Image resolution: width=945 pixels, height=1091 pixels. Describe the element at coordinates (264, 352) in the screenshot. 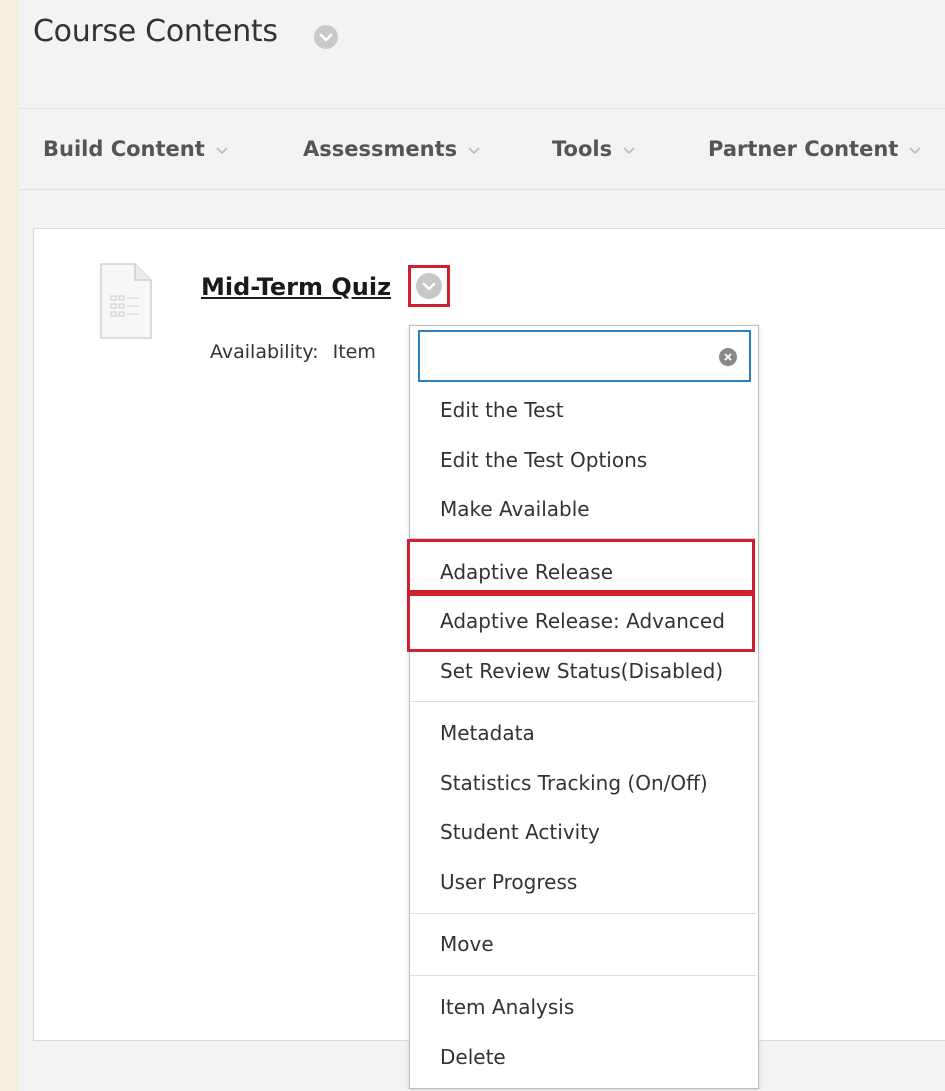

I see `availability-label: Availability:` at that location.